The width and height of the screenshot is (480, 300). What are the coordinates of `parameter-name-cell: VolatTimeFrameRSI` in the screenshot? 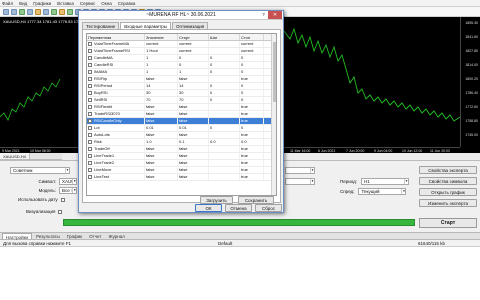 It's located at (116, 51).